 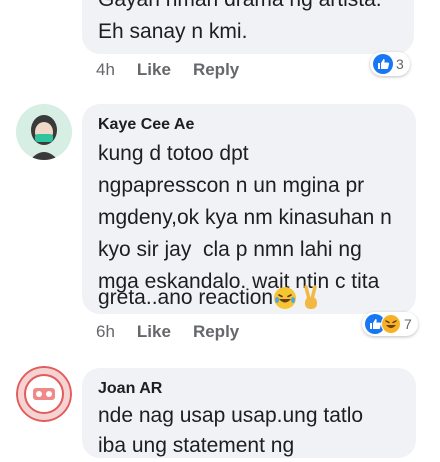 What do you see at coordinates (400, 64) in the screenshot?
I see `reaction-count: 3` at bounding box center [400, 64].